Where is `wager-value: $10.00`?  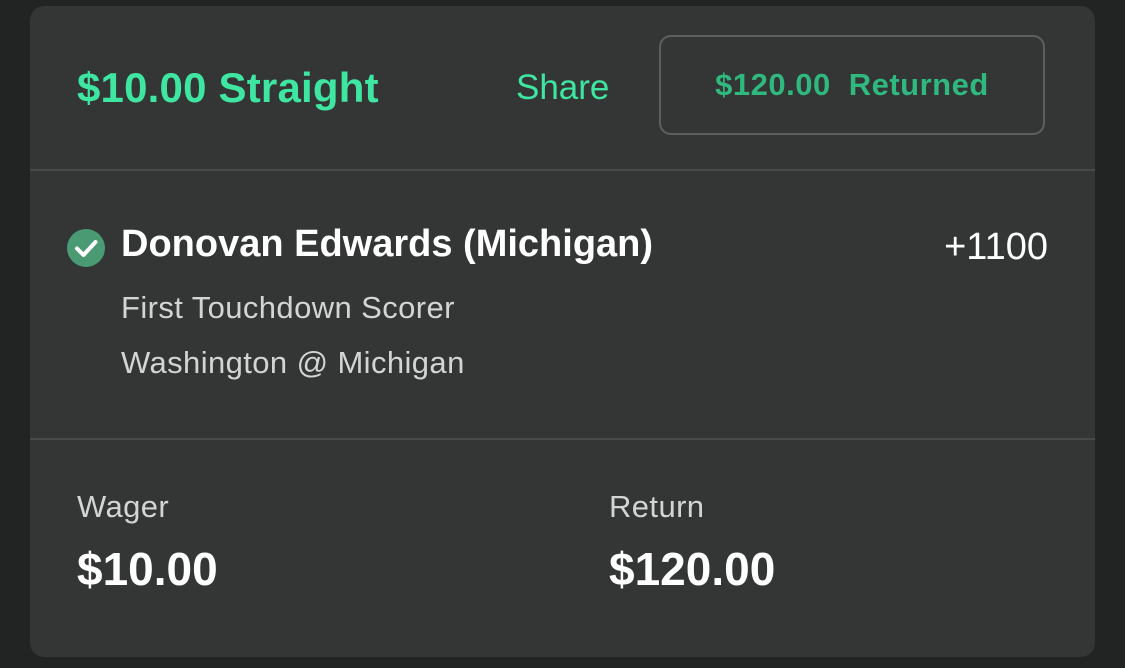
wager-value: $10.00 is located at coordinates (147, 569).